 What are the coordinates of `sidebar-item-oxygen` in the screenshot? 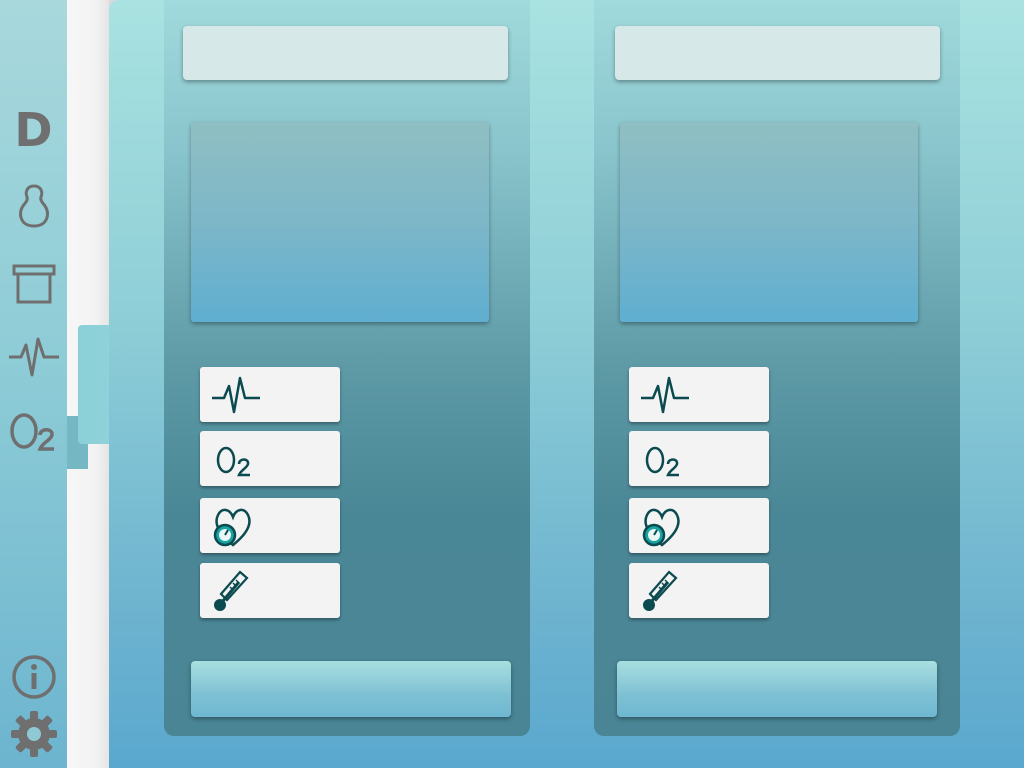 It's located at (33, 431).